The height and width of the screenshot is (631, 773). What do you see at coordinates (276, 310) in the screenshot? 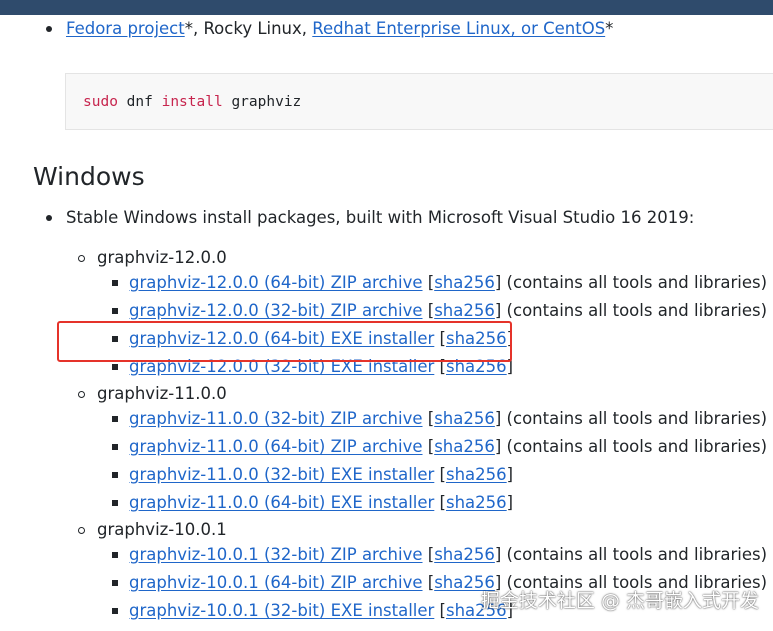
I see `download-link-12-0-0-32-zip: graphviz-12.0.0 (32-bit) ZIP archive` at bounding box center [276, 310].